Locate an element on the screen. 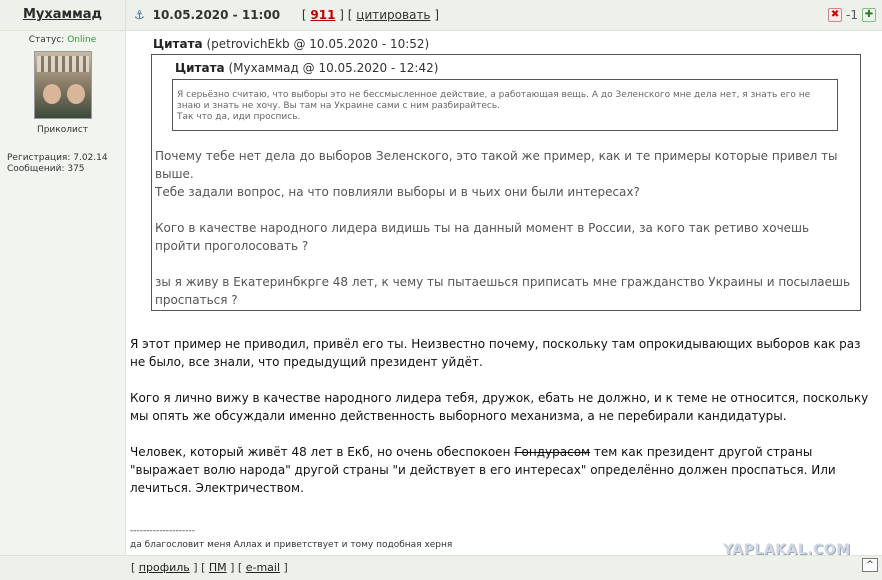  rating-value: -1 is located at coordinates (852, 15).